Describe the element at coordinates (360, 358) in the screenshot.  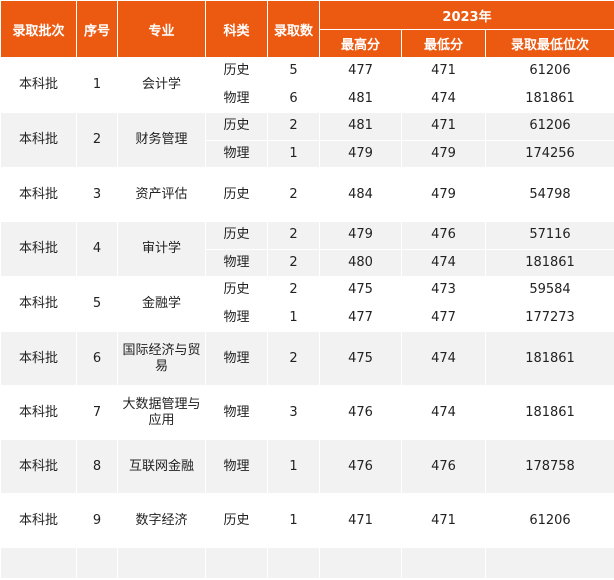
I see `max-score-cell: 475` at that location.